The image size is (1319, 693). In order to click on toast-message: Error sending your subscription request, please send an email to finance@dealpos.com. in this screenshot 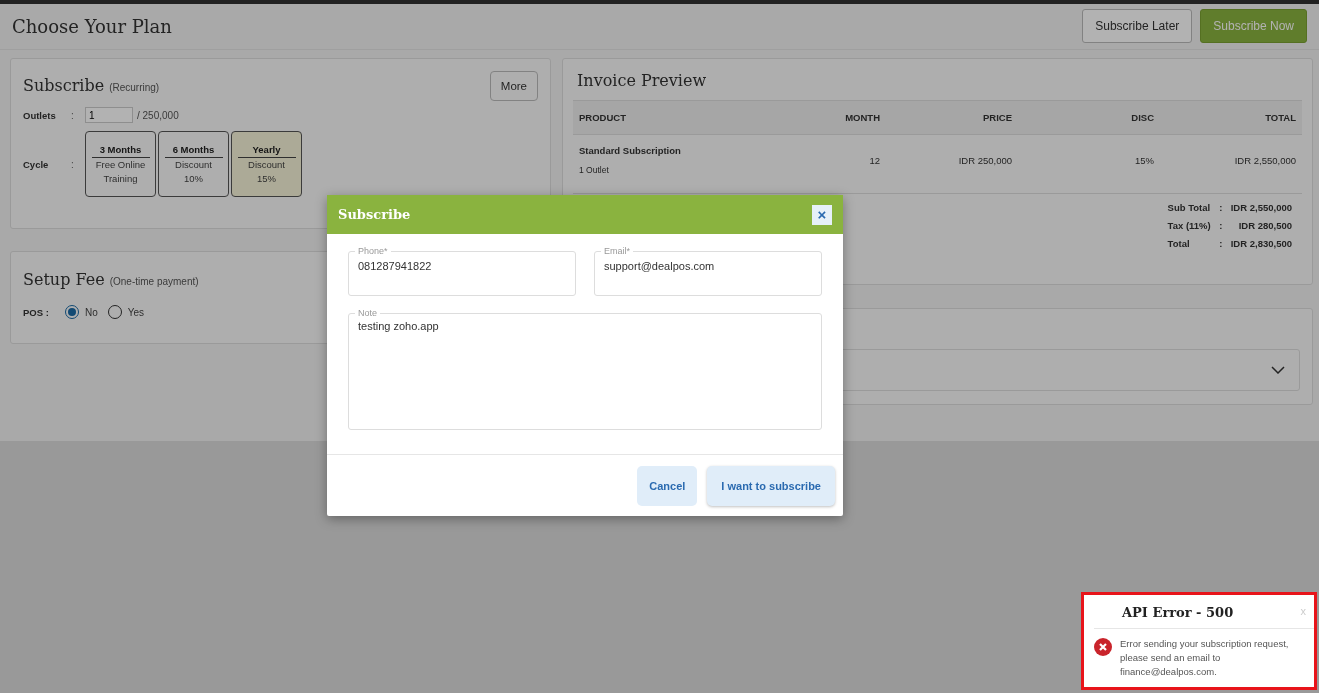, I will do `click(1205, 658)`.